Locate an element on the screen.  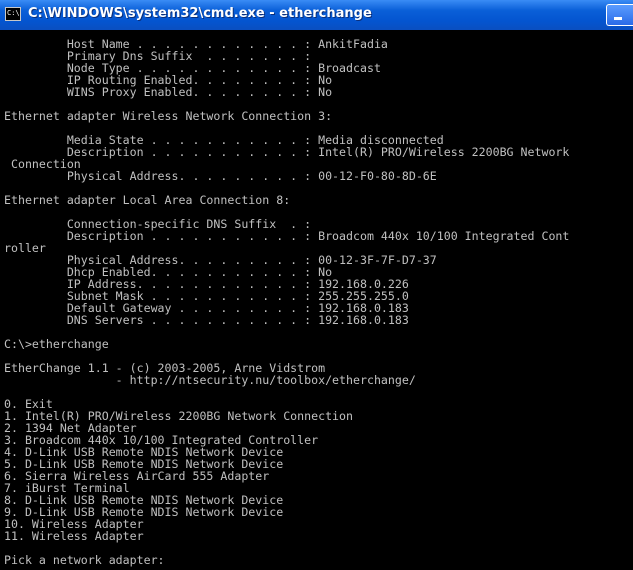
console-line: 11. Wireless Adapter is located at coordinates (74, 536).